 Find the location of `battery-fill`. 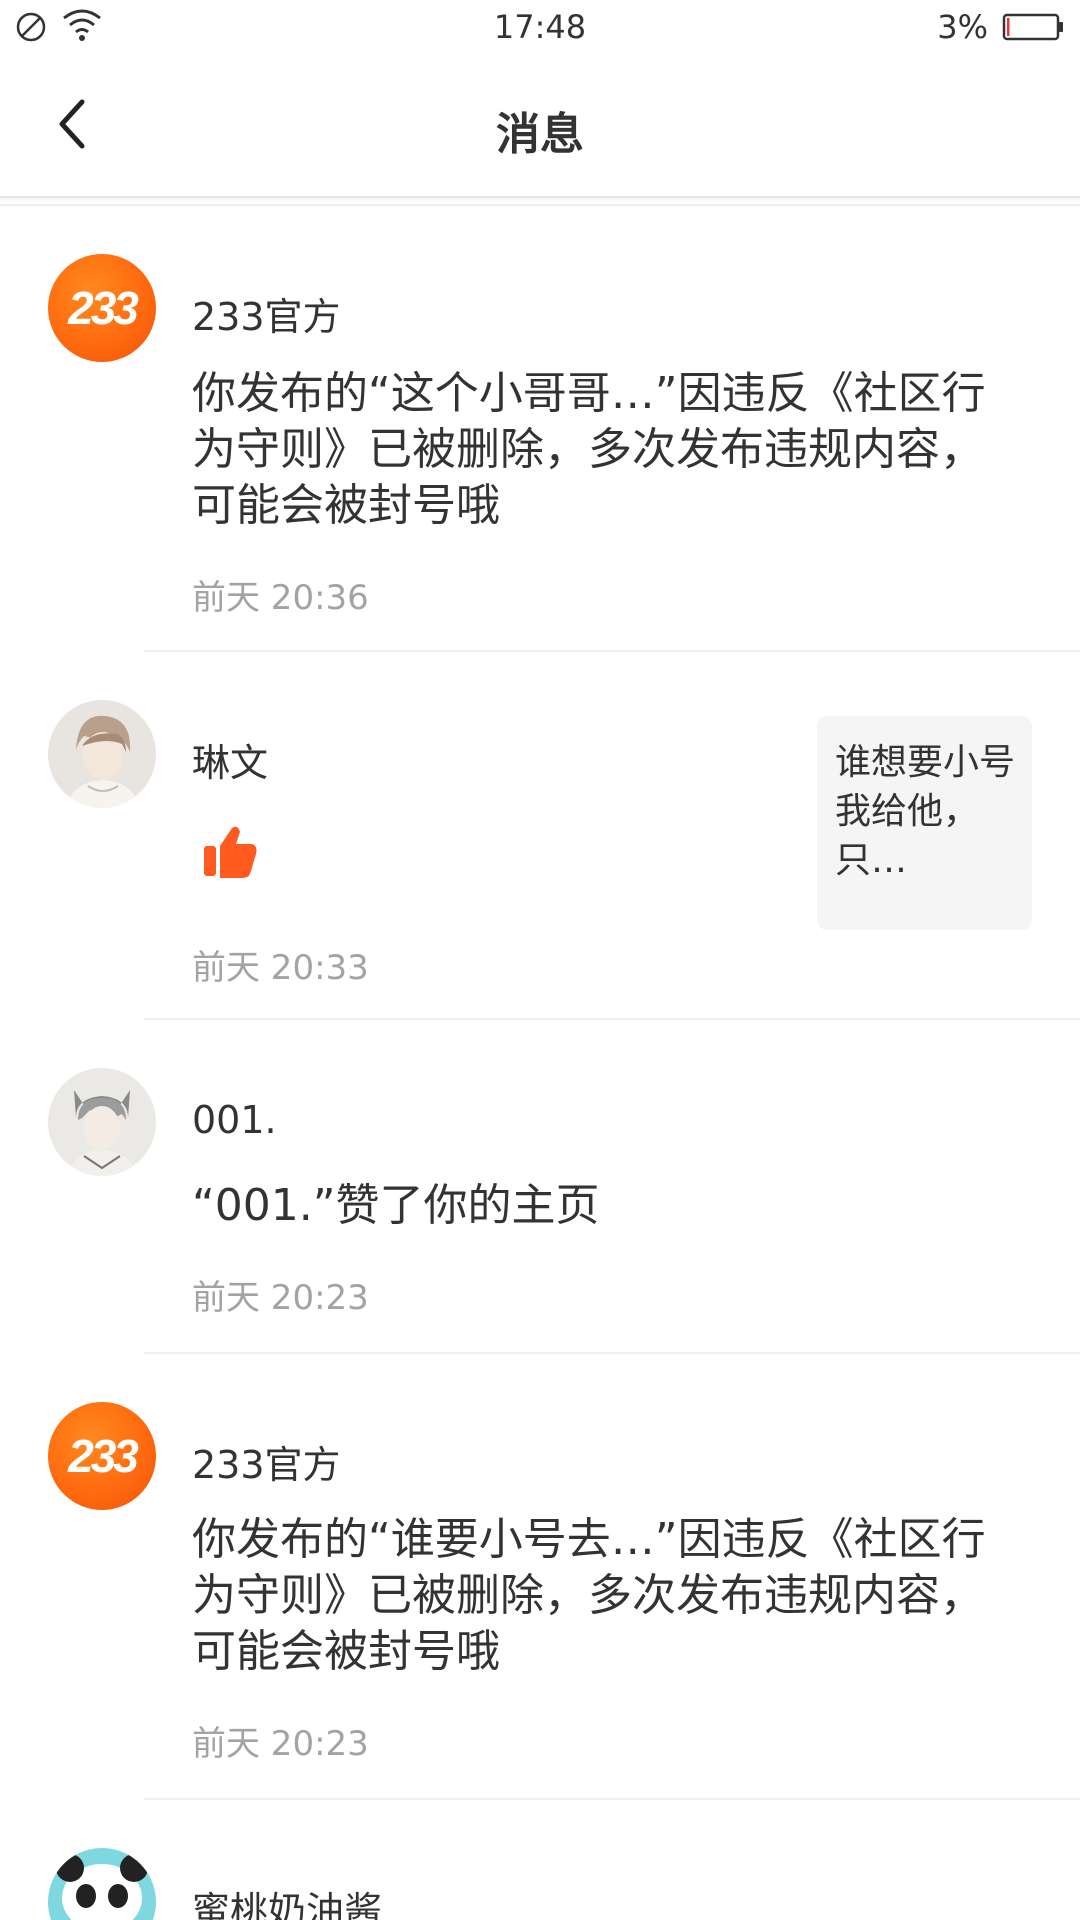

battery-fill is located at coordinates (1008, 27).